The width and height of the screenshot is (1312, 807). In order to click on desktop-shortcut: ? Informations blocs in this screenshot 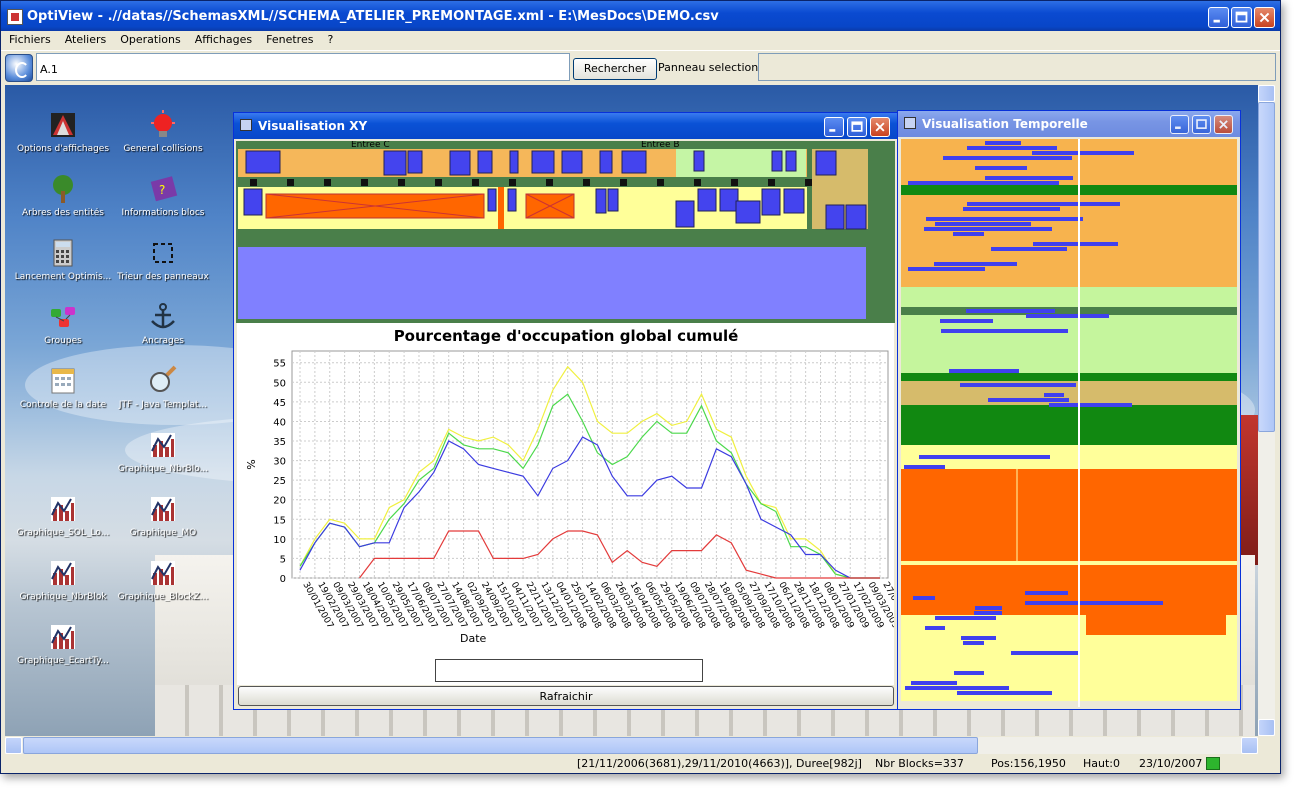, I will do `click(163, 195)`.